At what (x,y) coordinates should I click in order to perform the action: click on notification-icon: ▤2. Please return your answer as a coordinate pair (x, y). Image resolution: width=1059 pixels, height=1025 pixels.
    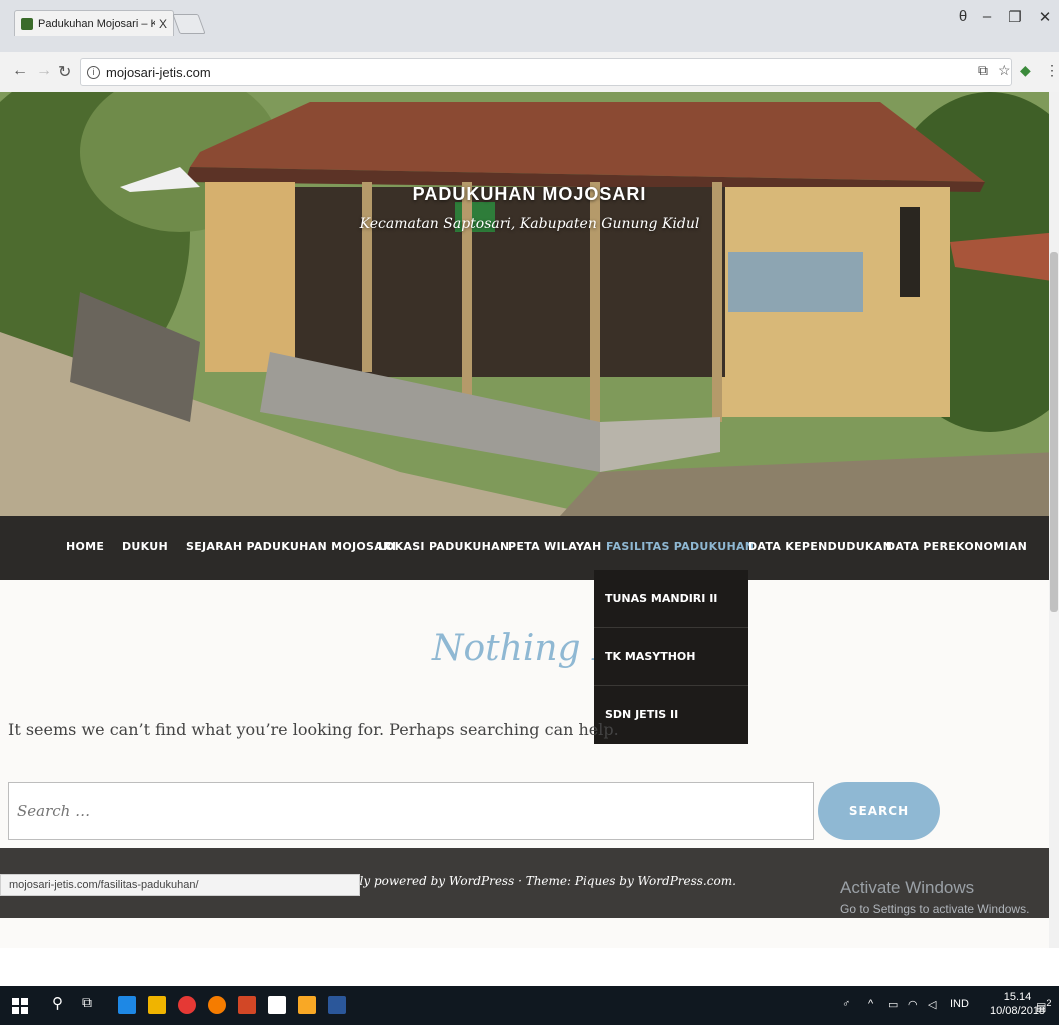
    Looking at the image, I should click on (1044, 1006).